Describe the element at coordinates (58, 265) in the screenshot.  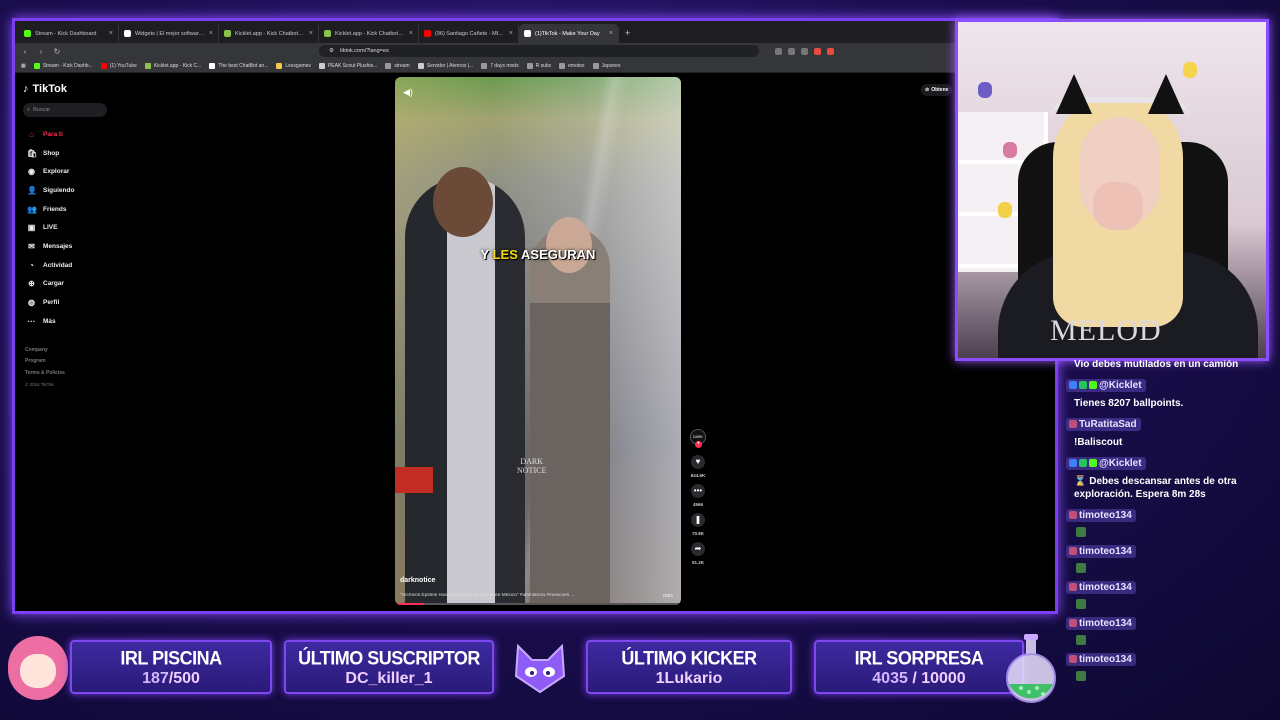
I see `nav-label: Actividad` at that location.